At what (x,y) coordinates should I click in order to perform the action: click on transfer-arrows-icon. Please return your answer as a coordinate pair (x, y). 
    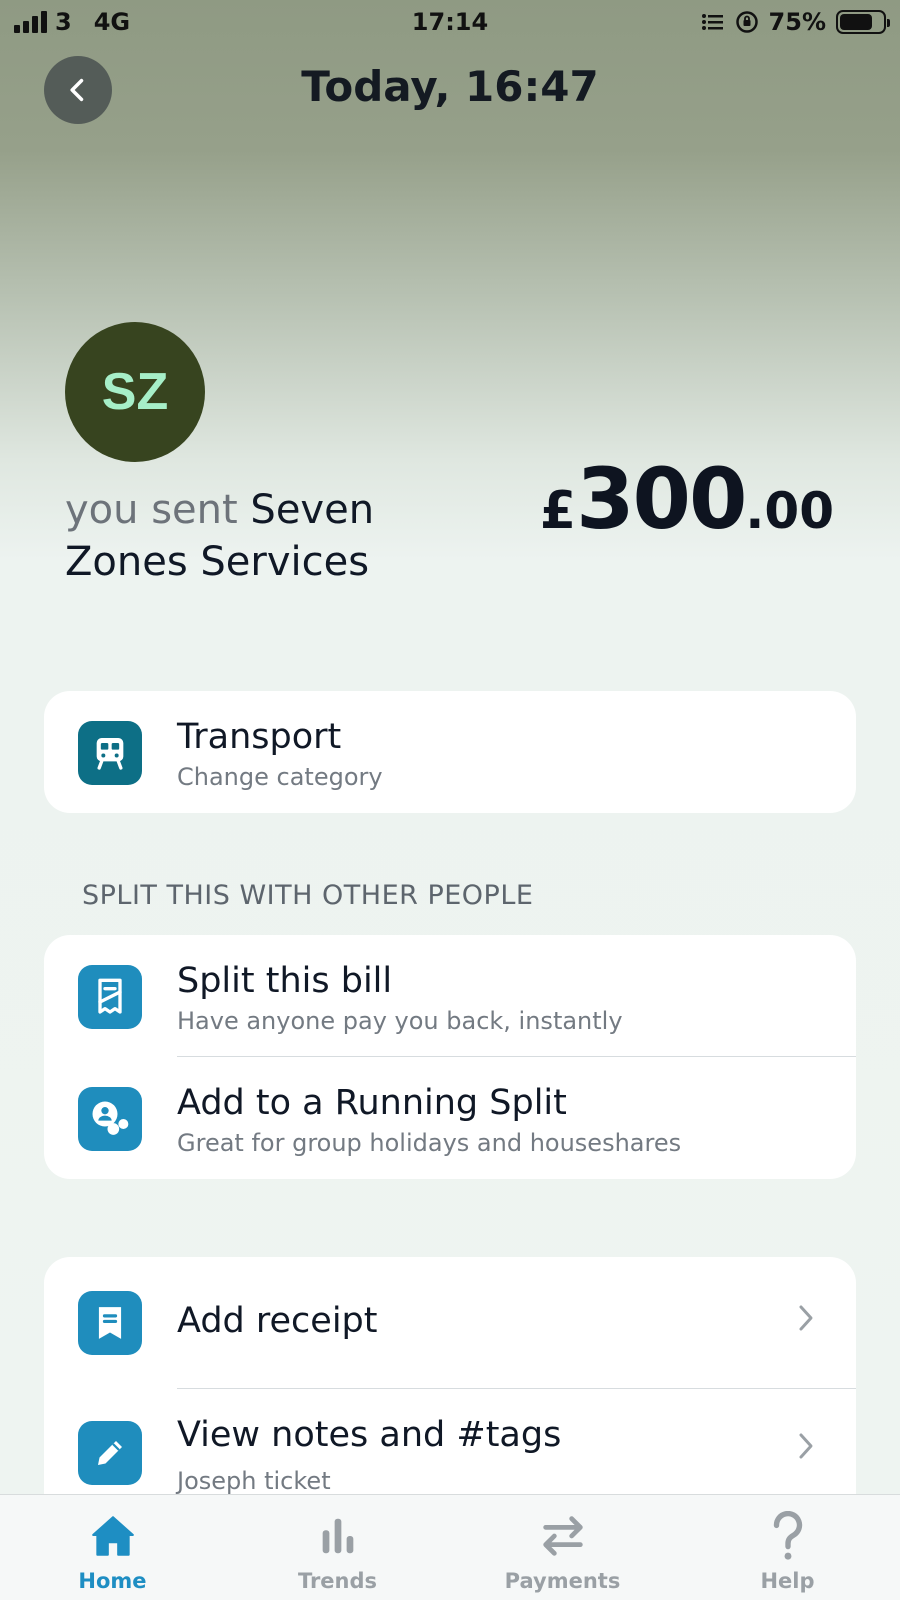
    Looking at the image, I should click on (563, 1536).